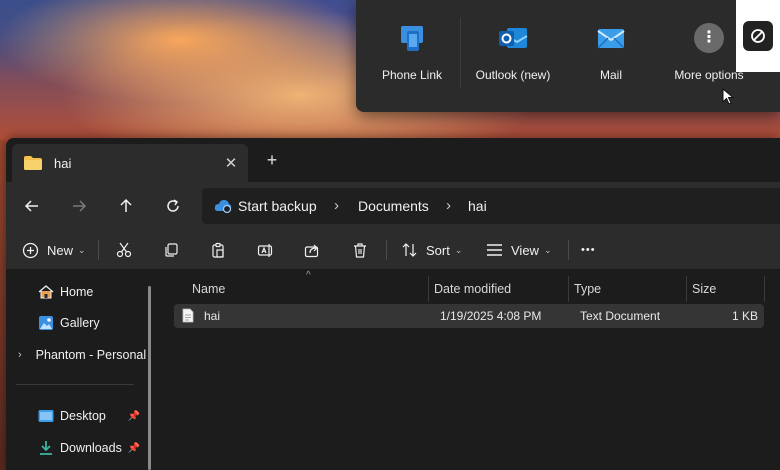 This screenshot has height=470, width=780. I want to click on scissors-icon, so click(124, 250).